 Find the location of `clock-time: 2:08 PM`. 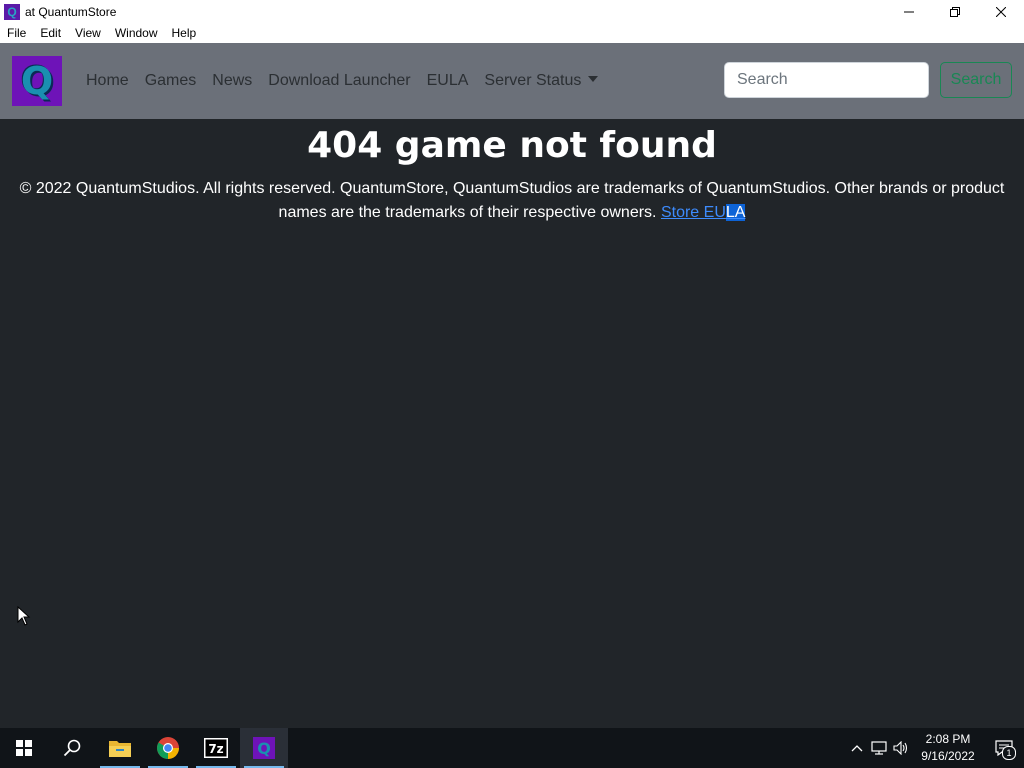

clock-time: 2:08 PM is located at coordinates (948, 739).